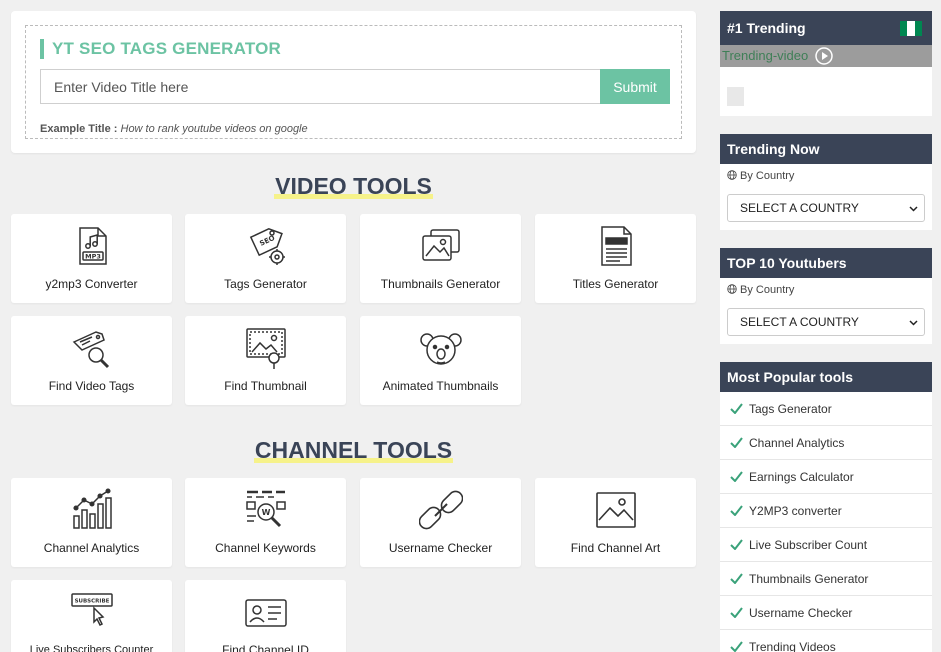 The height and width of the screenshot is (652, 941). I want to click on popular-tool-label: Tags Generator, so click(790, 409).